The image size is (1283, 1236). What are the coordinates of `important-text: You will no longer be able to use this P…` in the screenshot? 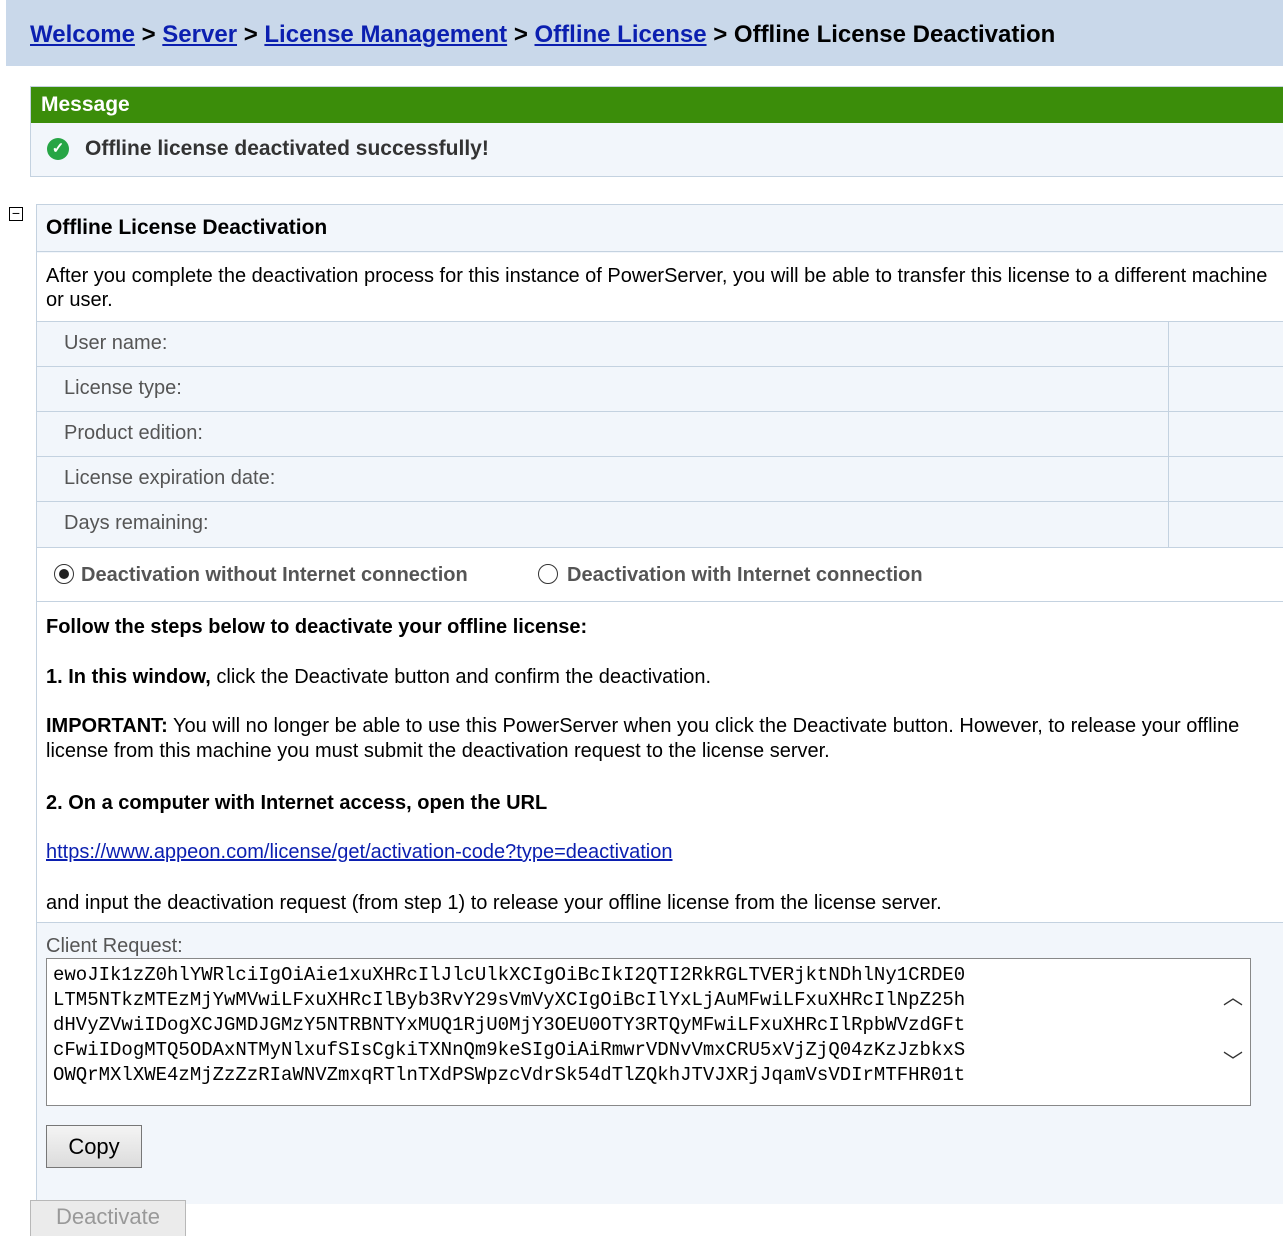 It's located at (643, 738).